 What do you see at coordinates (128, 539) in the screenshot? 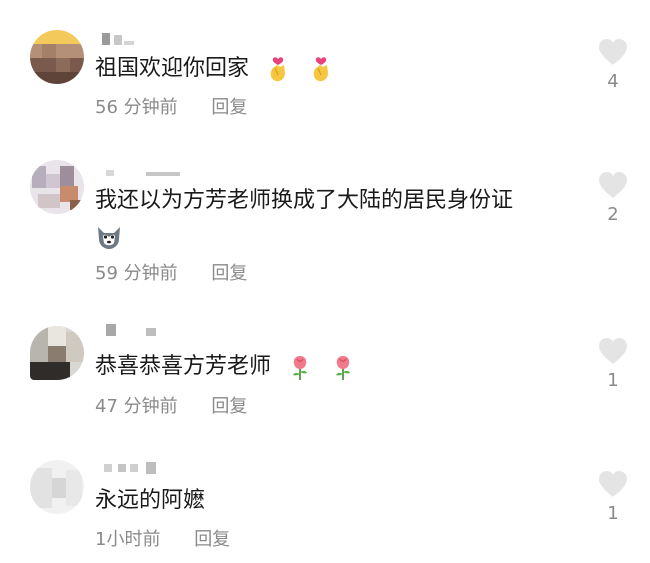
I see `comment-time: 1小时前` at bounding box center [128, 539].